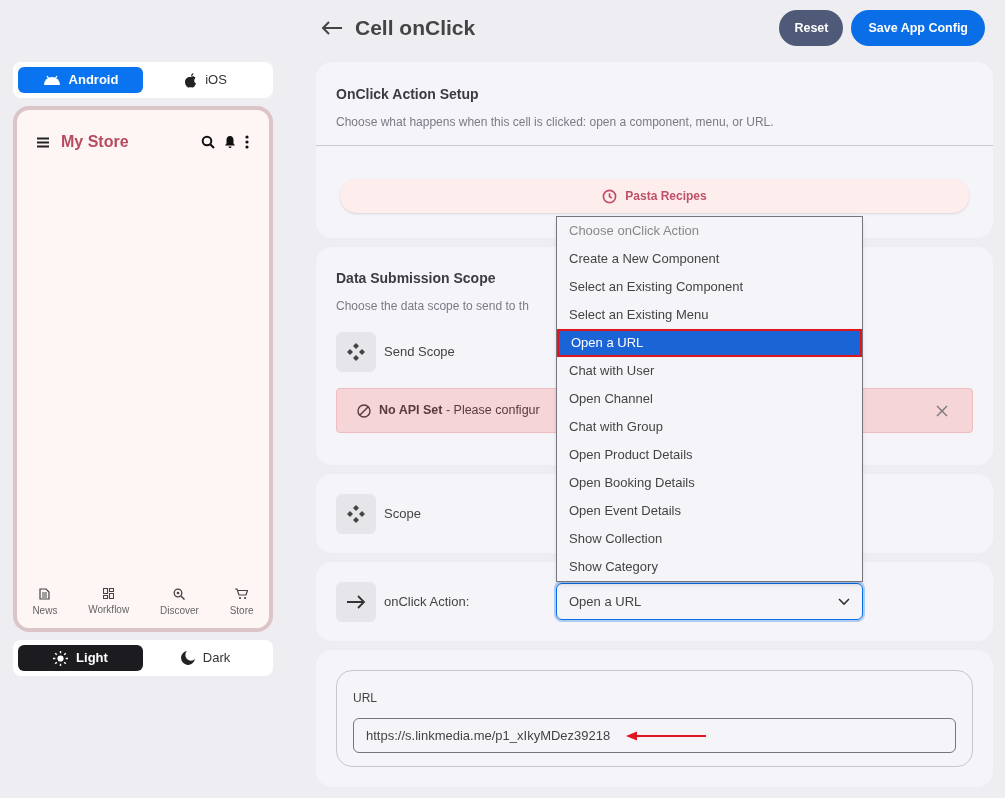 The image size is (1005, 798). Describe the element at coordinates (230, 142) in the screenshot. I see `bell-icon` at that location.